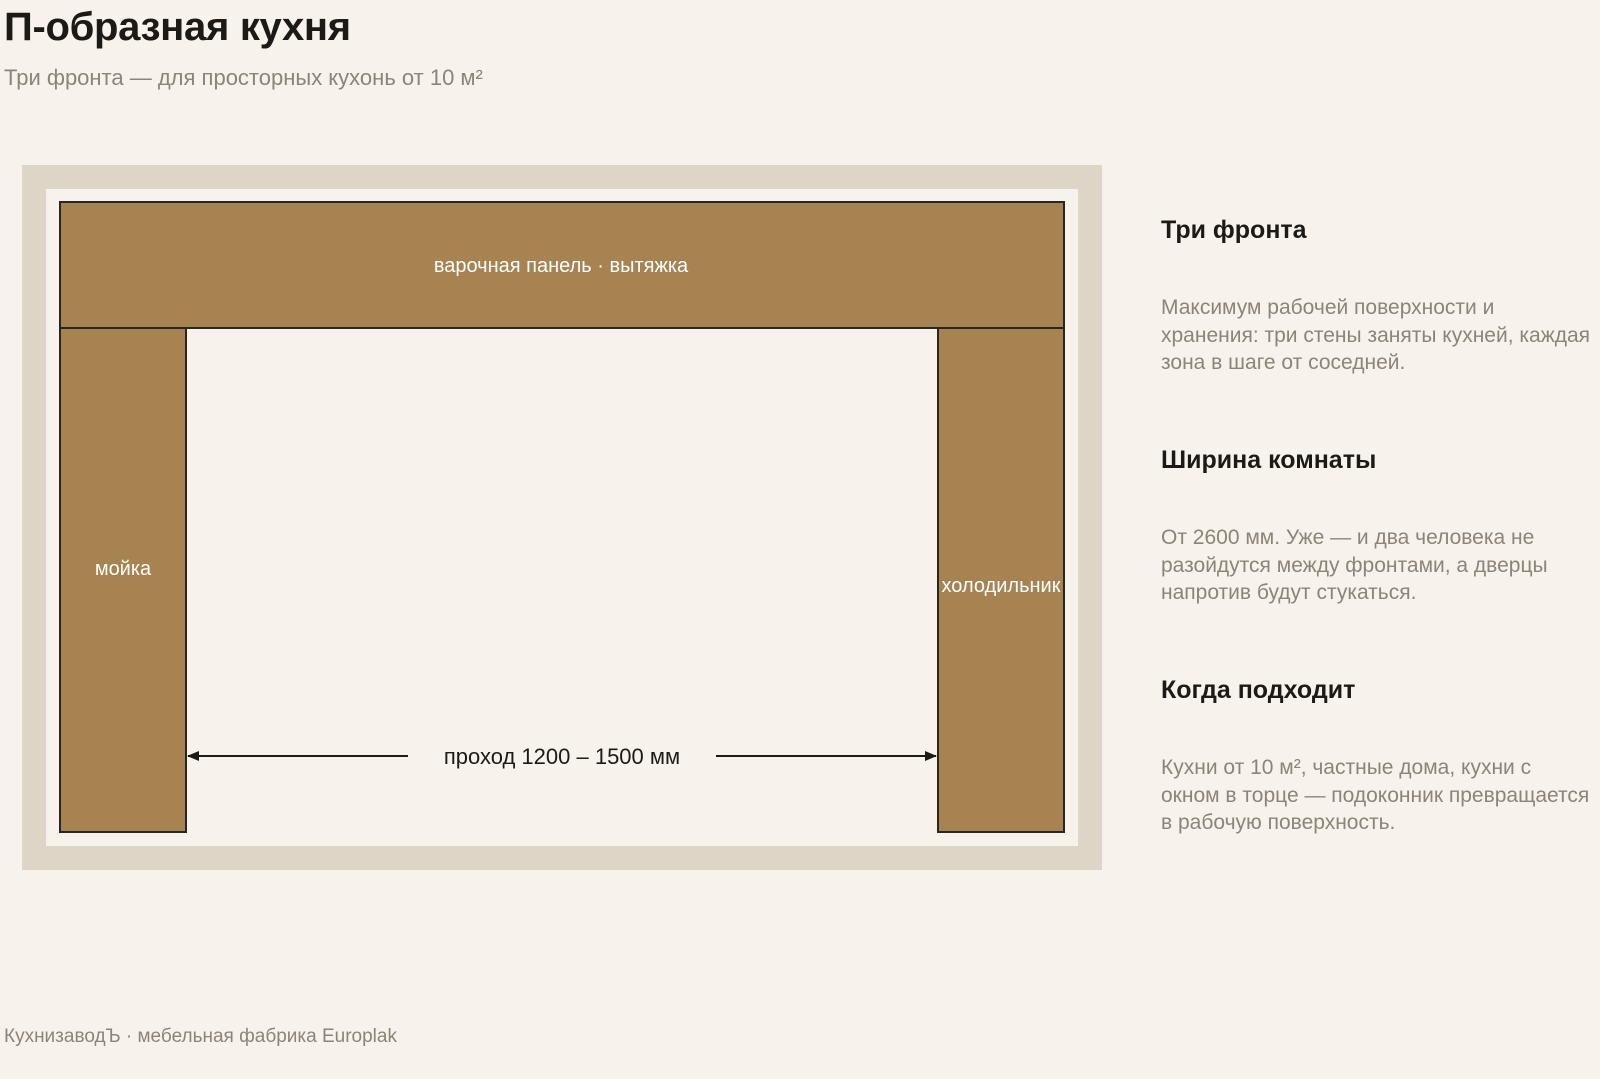 The width and height of the screenshot is (1600, 1079). What do you see at coordinates (123, 569) in the screenshot?
I see `left-counter-label: мойка` at bounding box center [123, 569].